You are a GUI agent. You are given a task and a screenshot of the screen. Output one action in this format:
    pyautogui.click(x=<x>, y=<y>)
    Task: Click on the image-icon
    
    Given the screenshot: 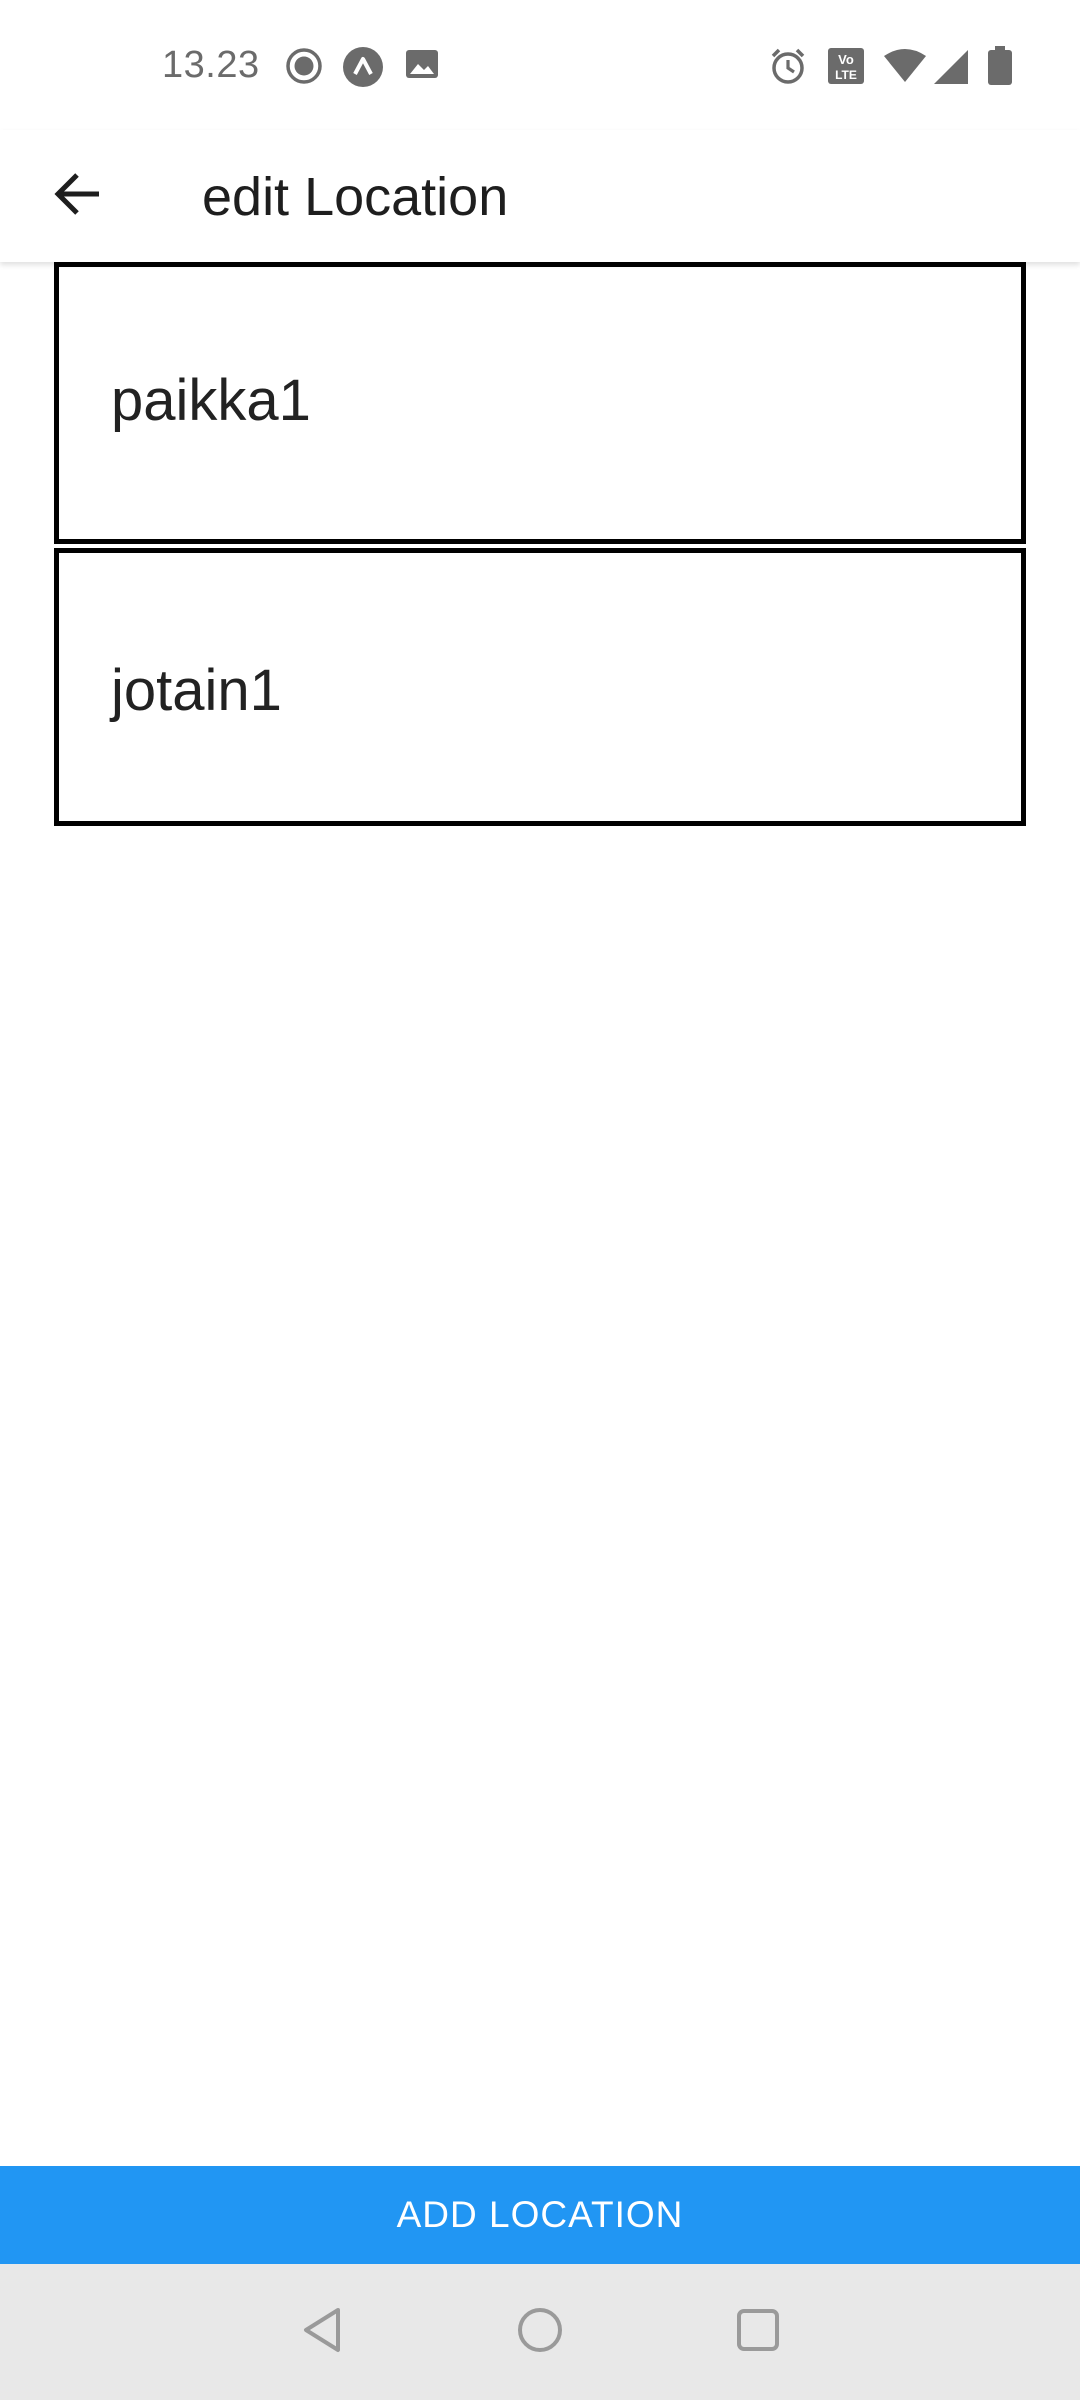 What is the action you would take?
    pyautogui.click(x=424, y=66)
    